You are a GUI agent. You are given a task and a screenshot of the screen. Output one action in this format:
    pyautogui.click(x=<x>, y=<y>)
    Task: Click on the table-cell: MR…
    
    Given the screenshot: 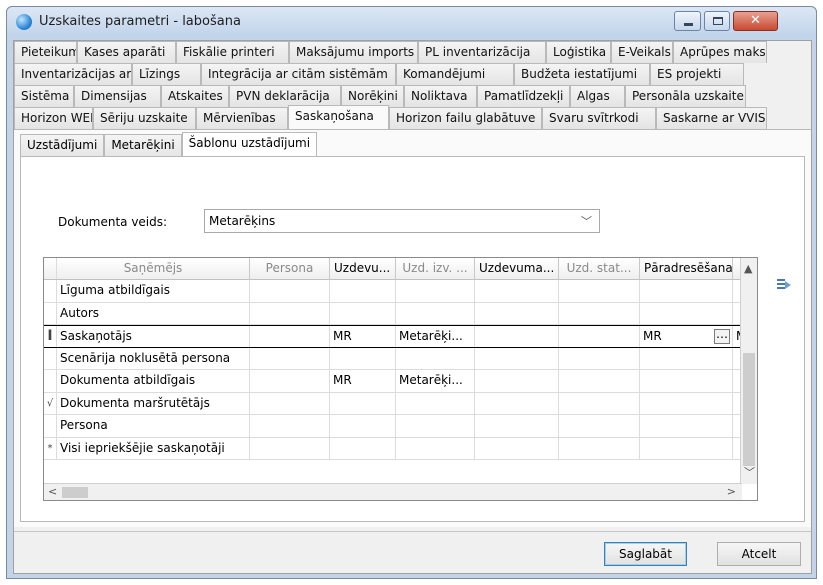 What is the action you would take?
    pyautogui.click(x=686, y=336)
    